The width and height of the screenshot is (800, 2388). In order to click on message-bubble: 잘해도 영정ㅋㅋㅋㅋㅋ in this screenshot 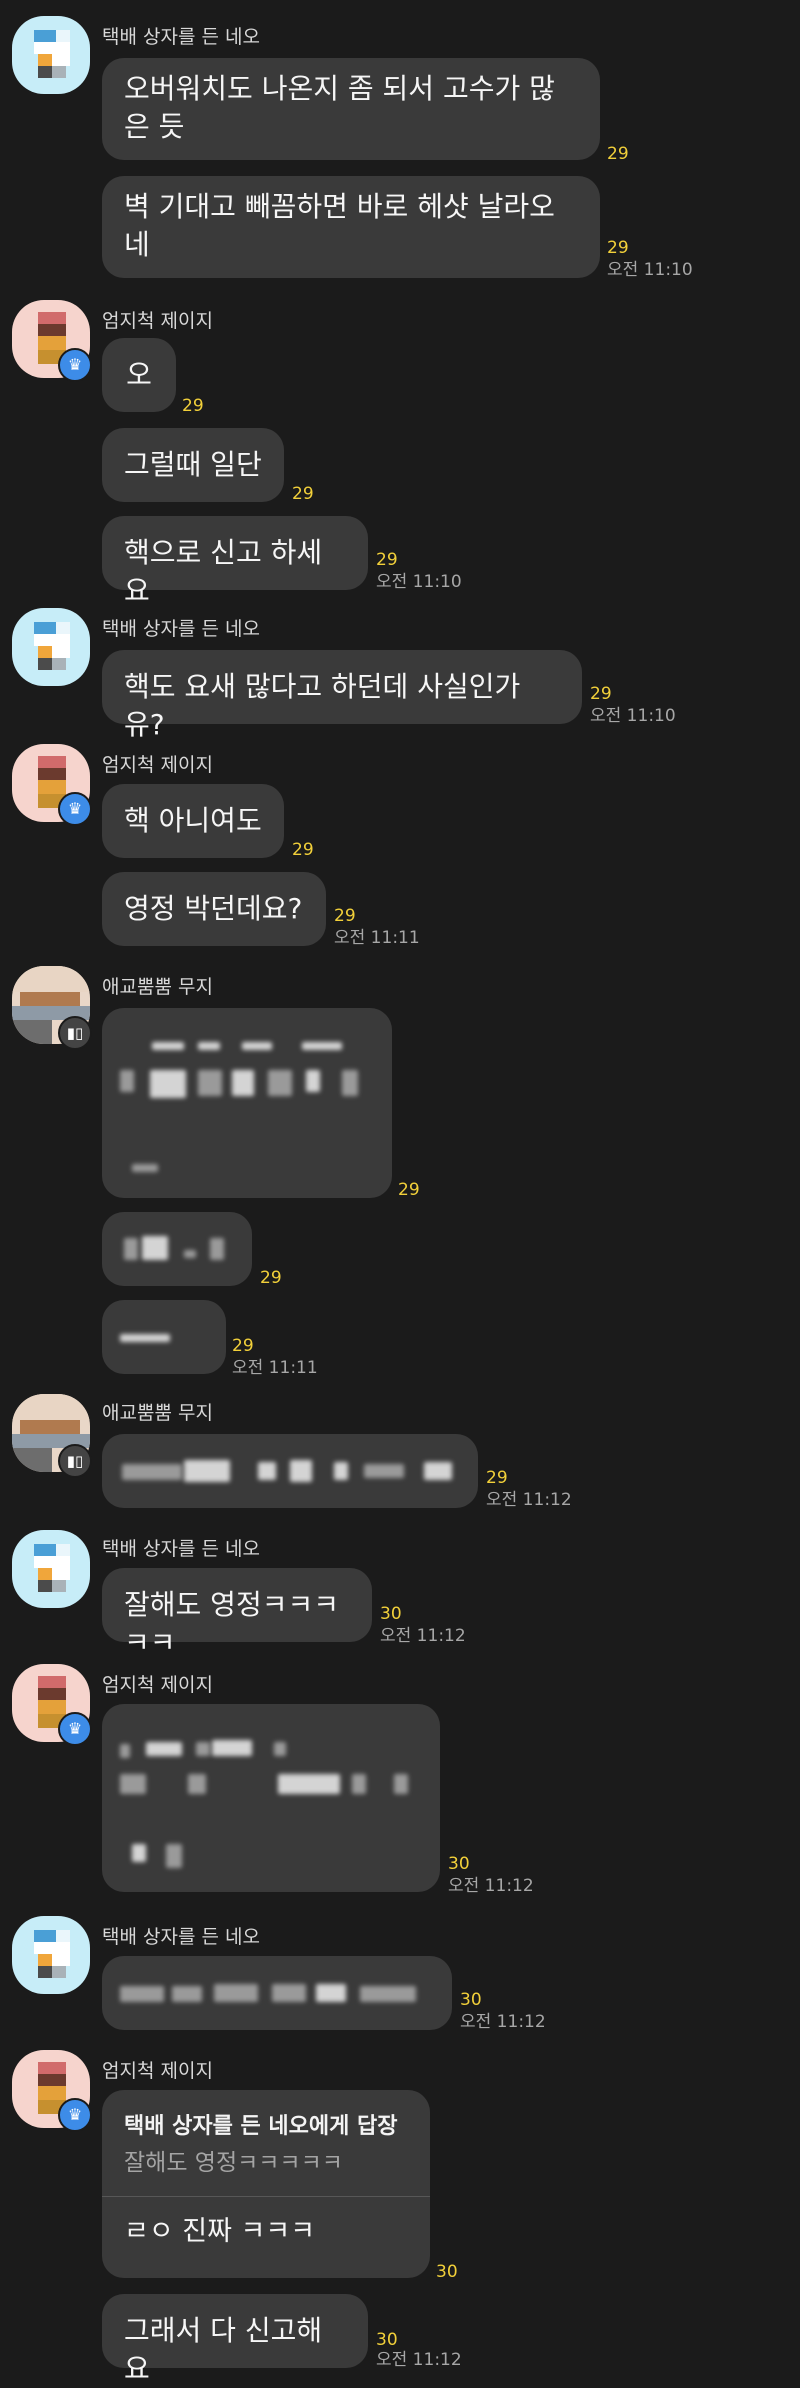, I will do `click(237, 1613)`.